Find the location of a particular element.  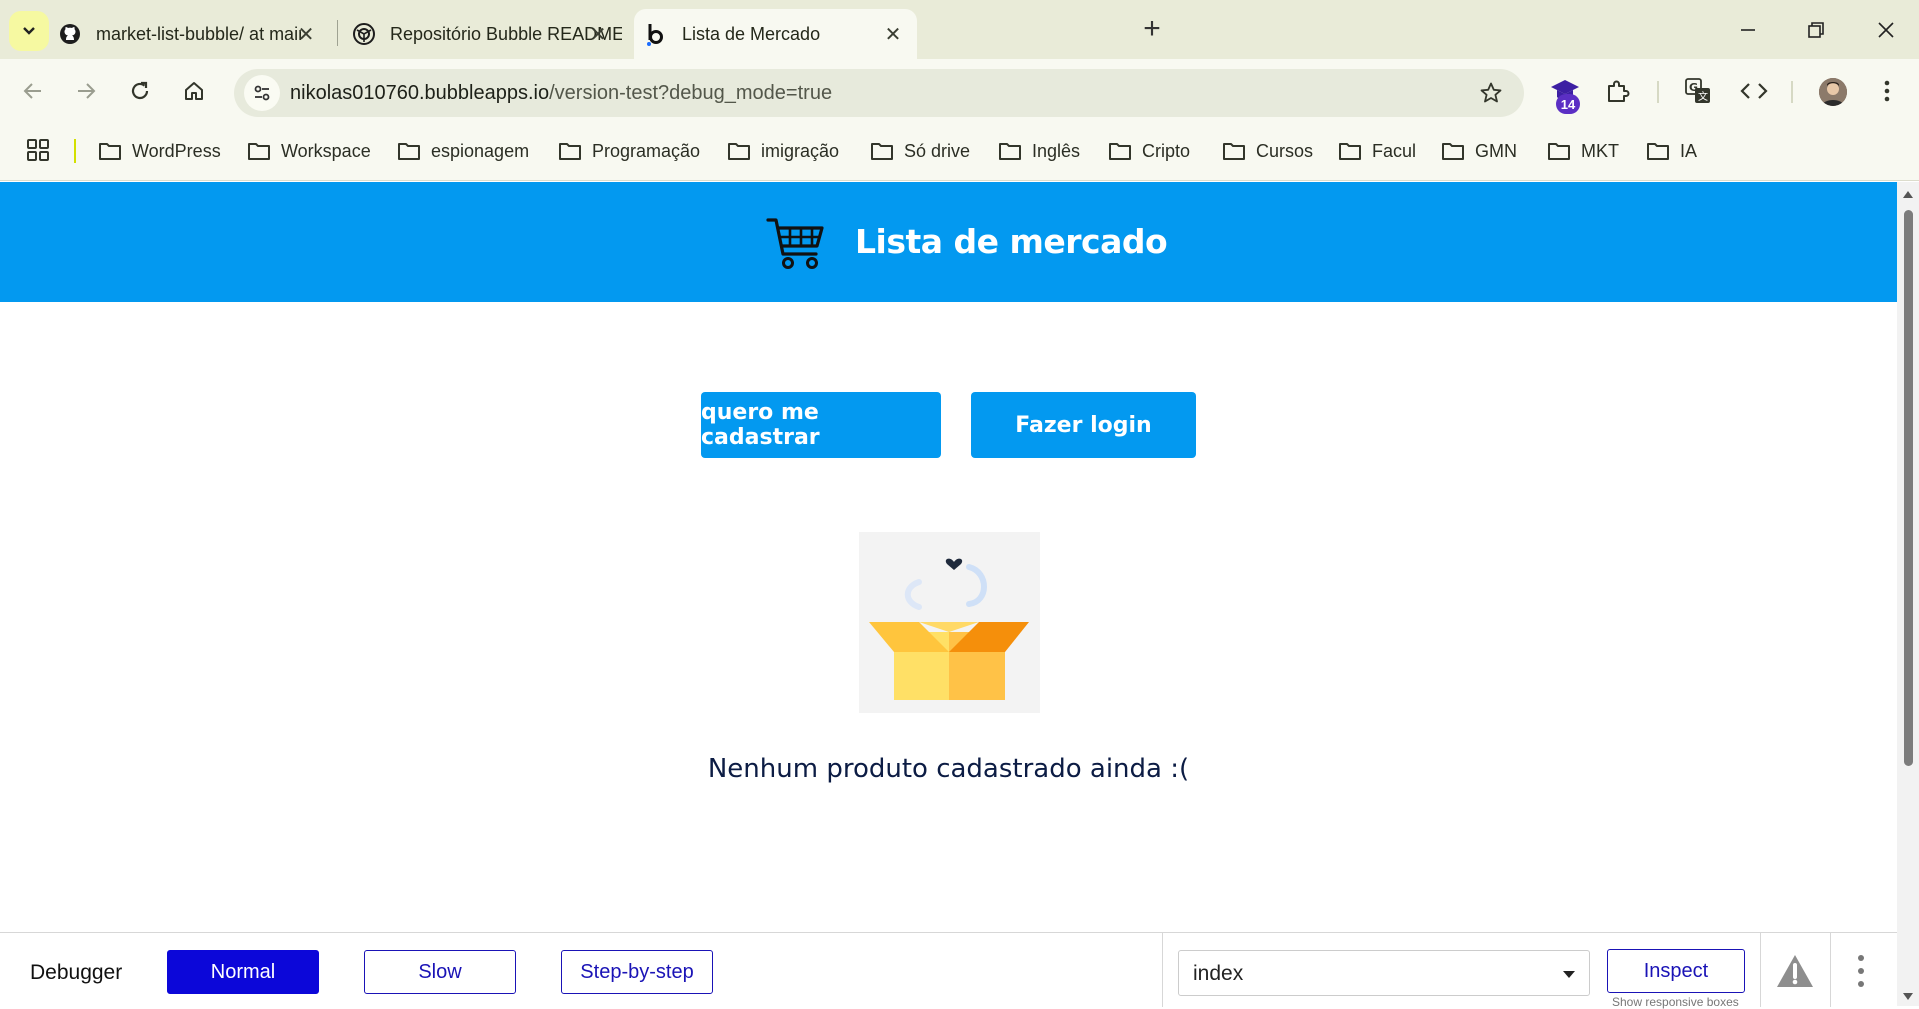

more-options-icon is located at coordinates (1861, 971).